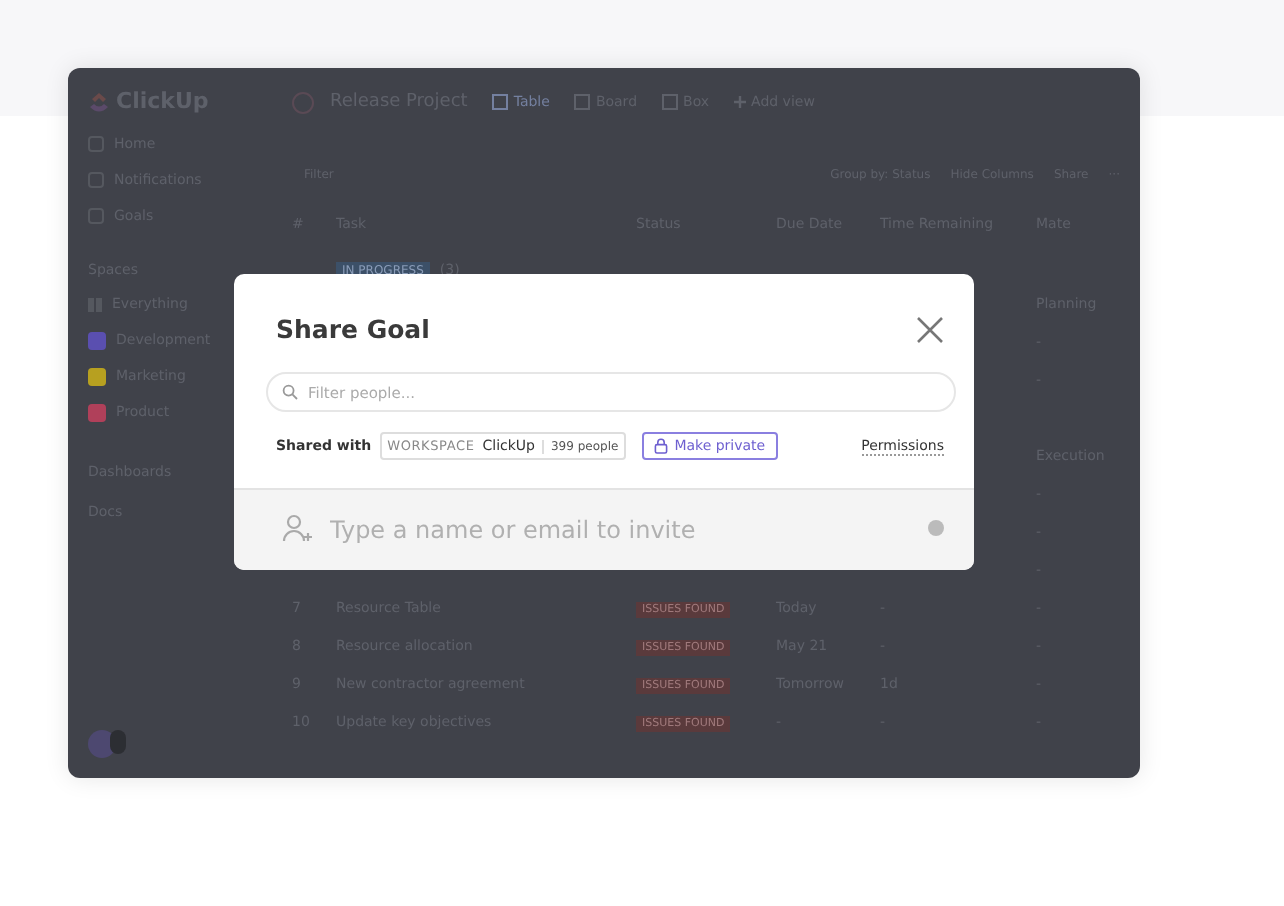 The image size is (1284, 906). Describe the element at coordinates (930, 329) in the screenshot. I see `close-icon` at that location.